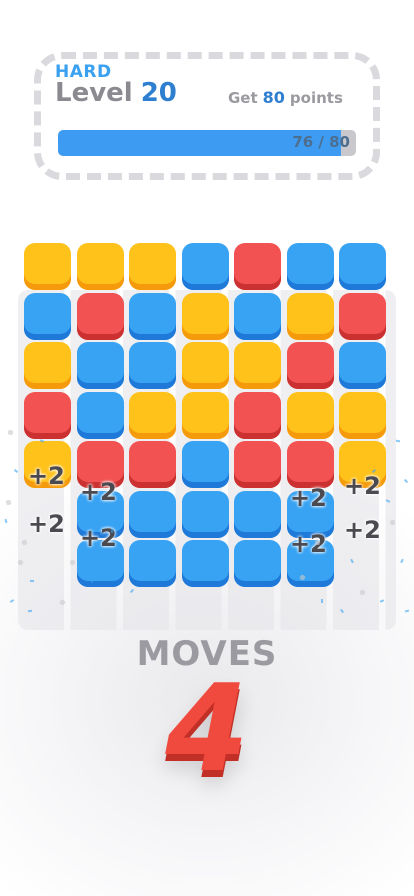 The width and height of the screenshot is (414, 896). What do you see at coordinates (207, 143) in the screenshot?
I see `progress-bar: 76 / 80` at bounding box center [207, 143].